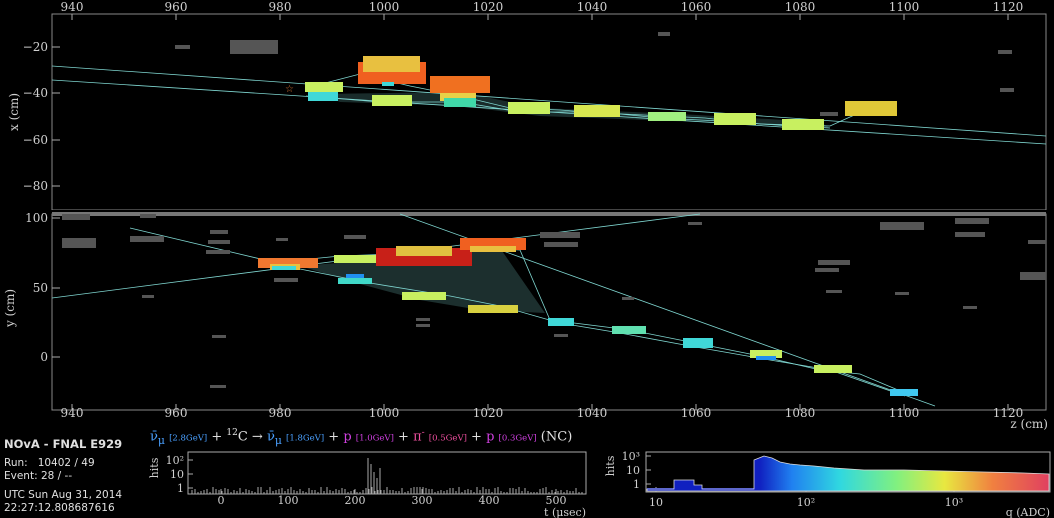  What do you see at coordinates (633, 470) in the screenshot?
I see `charge-hist-ytick: 10` at bounding box center [633, 470].